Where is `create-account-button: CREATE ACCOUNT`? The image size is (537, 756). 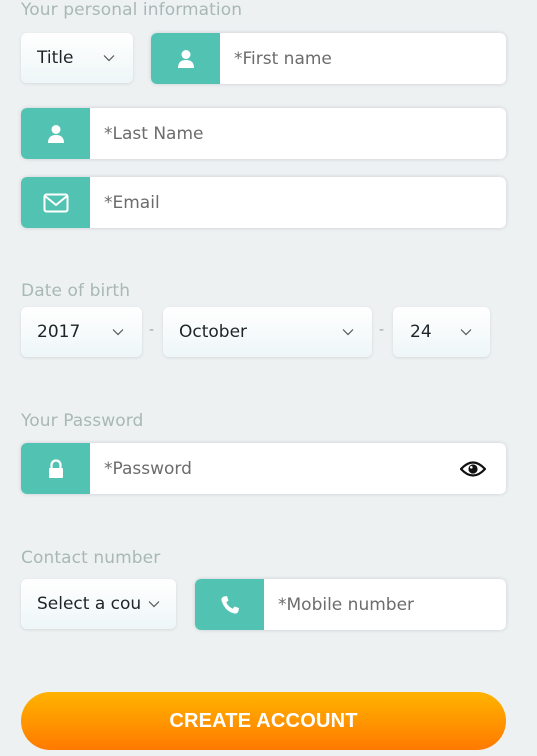
create-account-button: CREATE ACCOUNT is located at coordinates (263, 721).